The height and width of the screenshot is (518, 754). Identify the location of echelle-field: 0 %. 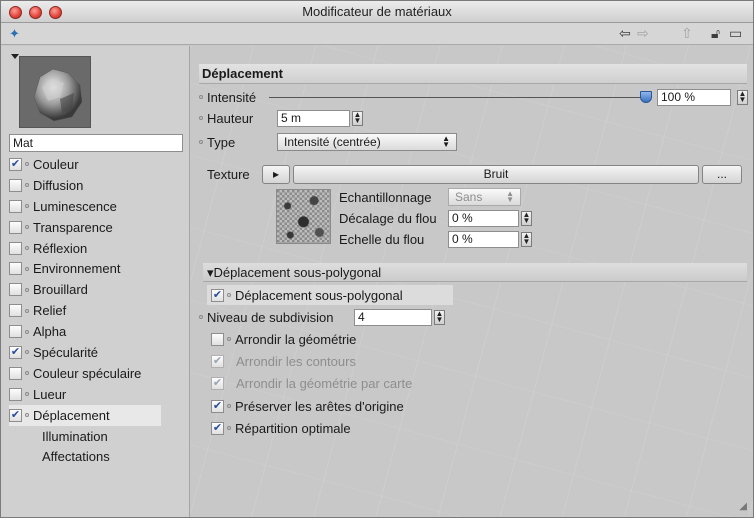
(483, 239).